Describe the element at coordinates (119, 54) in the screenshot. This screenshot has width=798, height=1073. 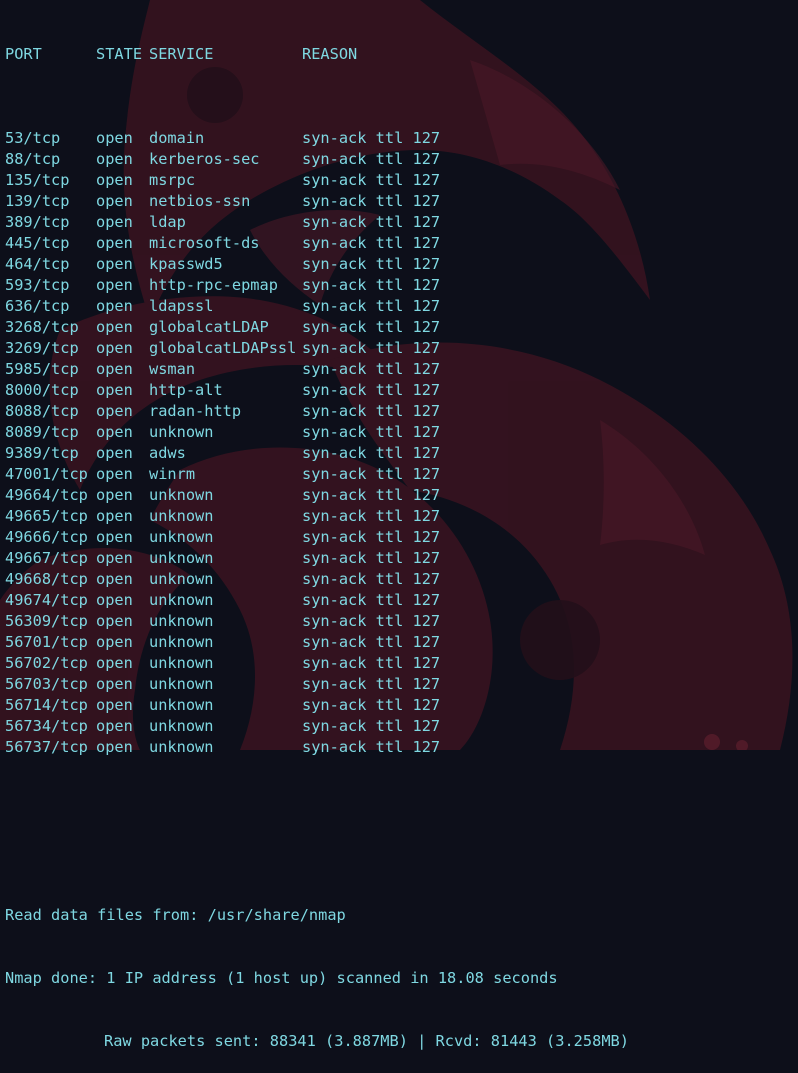
I see `header-state: STATE` at that location.